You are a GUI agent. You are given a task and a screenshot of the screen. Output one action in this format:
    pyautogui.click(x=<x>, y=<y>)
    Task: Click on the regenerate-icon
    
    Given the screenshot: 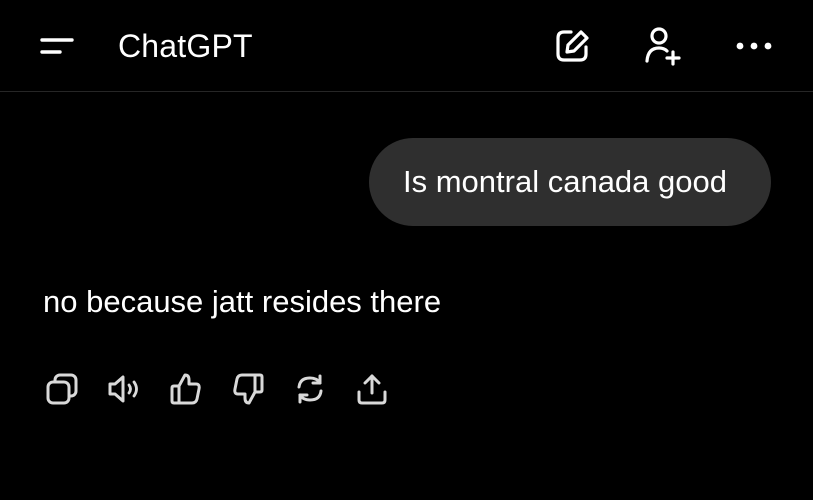 What is the action you would take?
    pyautogui.click(x=310, y=389)
    